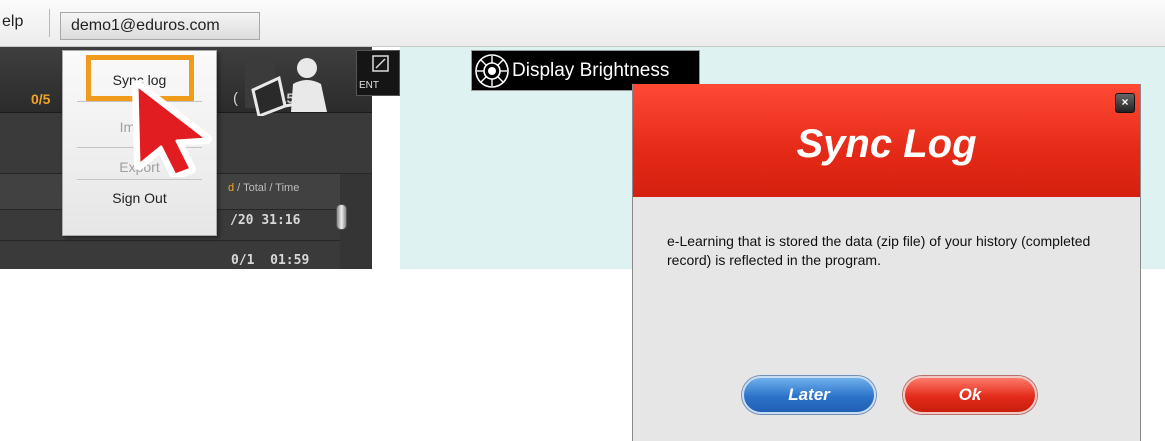 The image size is (1165, 441). Describe the element at coordinates (369, 85) in the screenshot. I see `toolbar-button-label: ENT` at that location.